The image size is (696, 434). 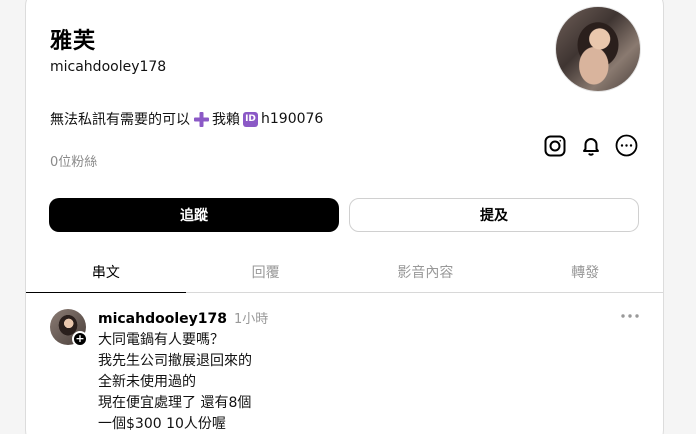 What do you see at coordinates (226, 120) in the screenshot?
I see `bio-text-2: 我賴` at bounding box center [226, 120].